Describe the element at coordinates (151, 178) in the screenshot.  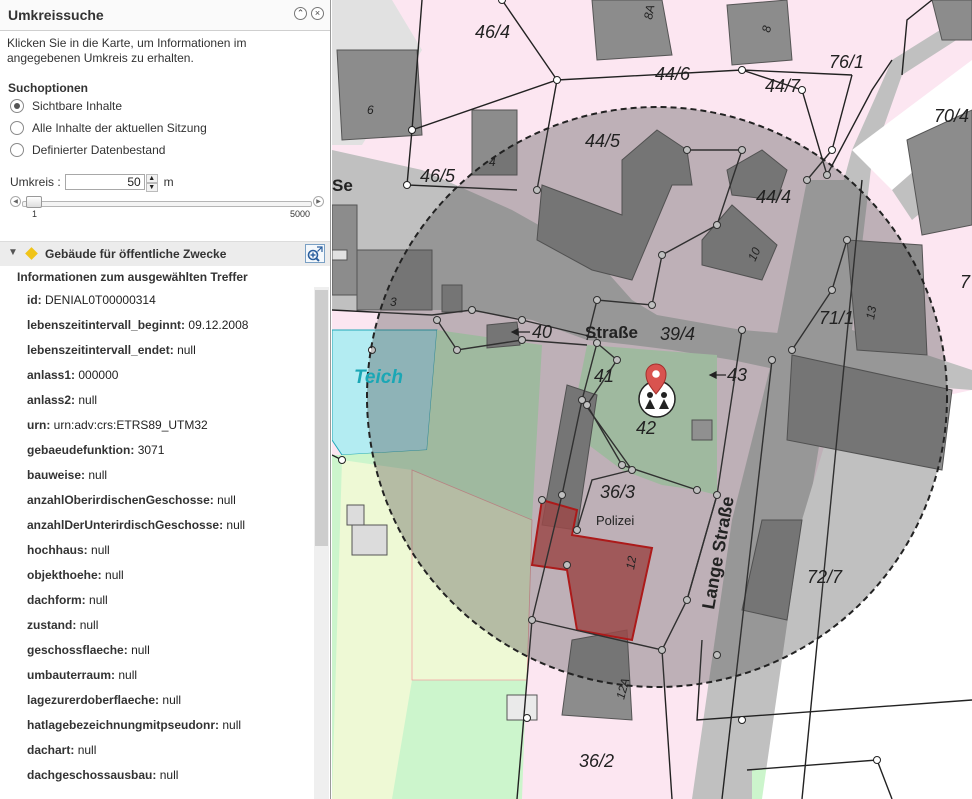
I see `spin-up-icon: ▲` at that location.